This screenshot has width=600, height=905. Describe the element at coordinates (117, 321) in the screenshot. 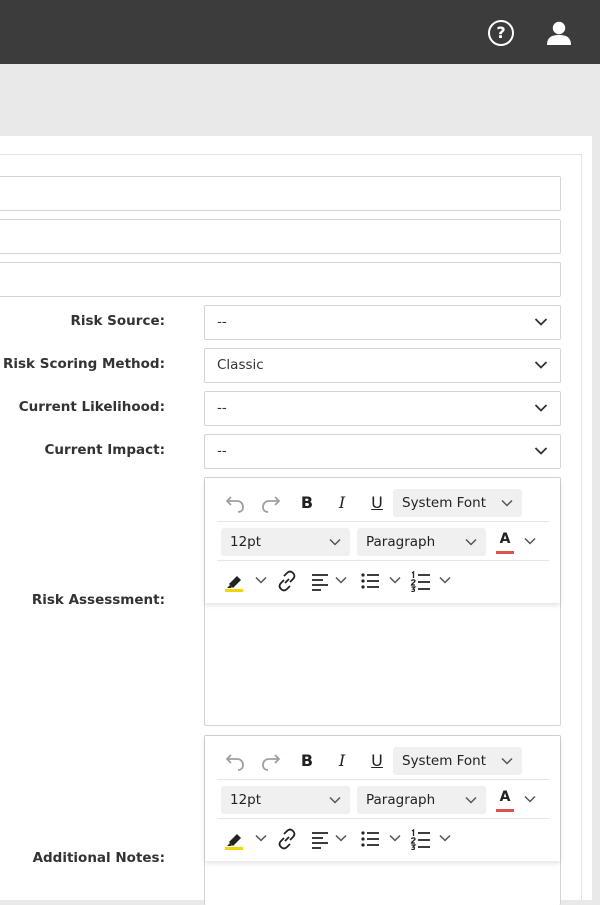

I see `risk-source-label: Risk Source:` at that location.